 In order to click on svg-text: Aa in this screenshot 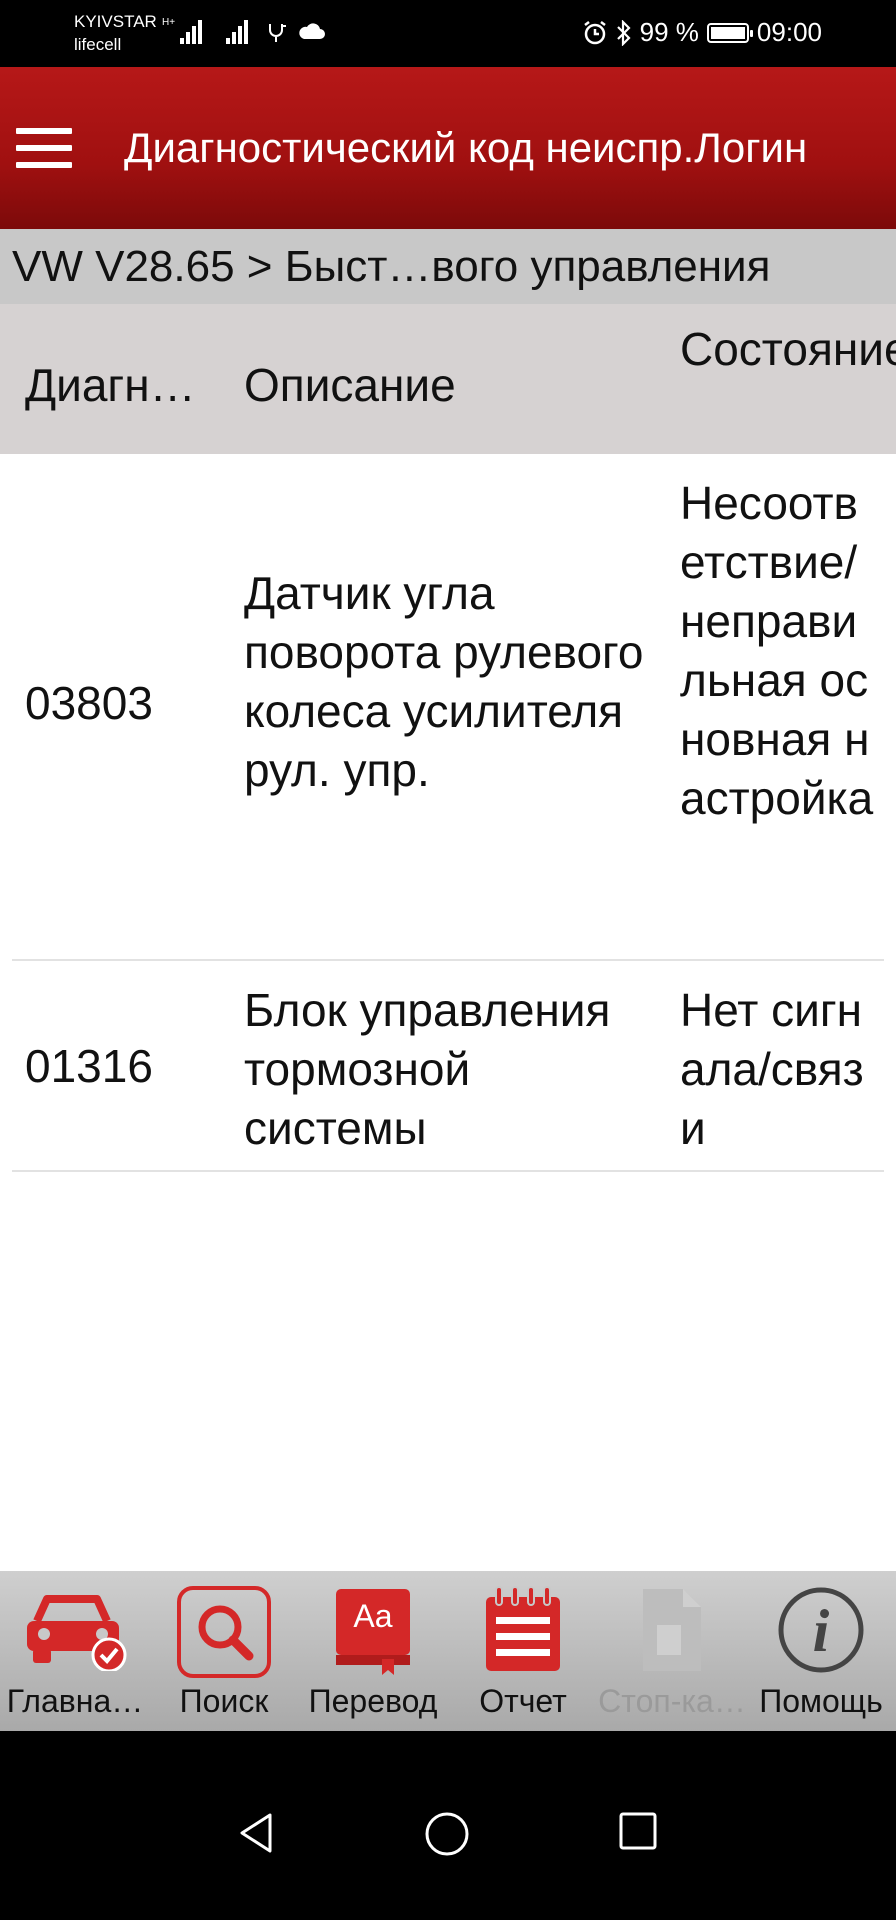, I will do `click(372, 1616)`.